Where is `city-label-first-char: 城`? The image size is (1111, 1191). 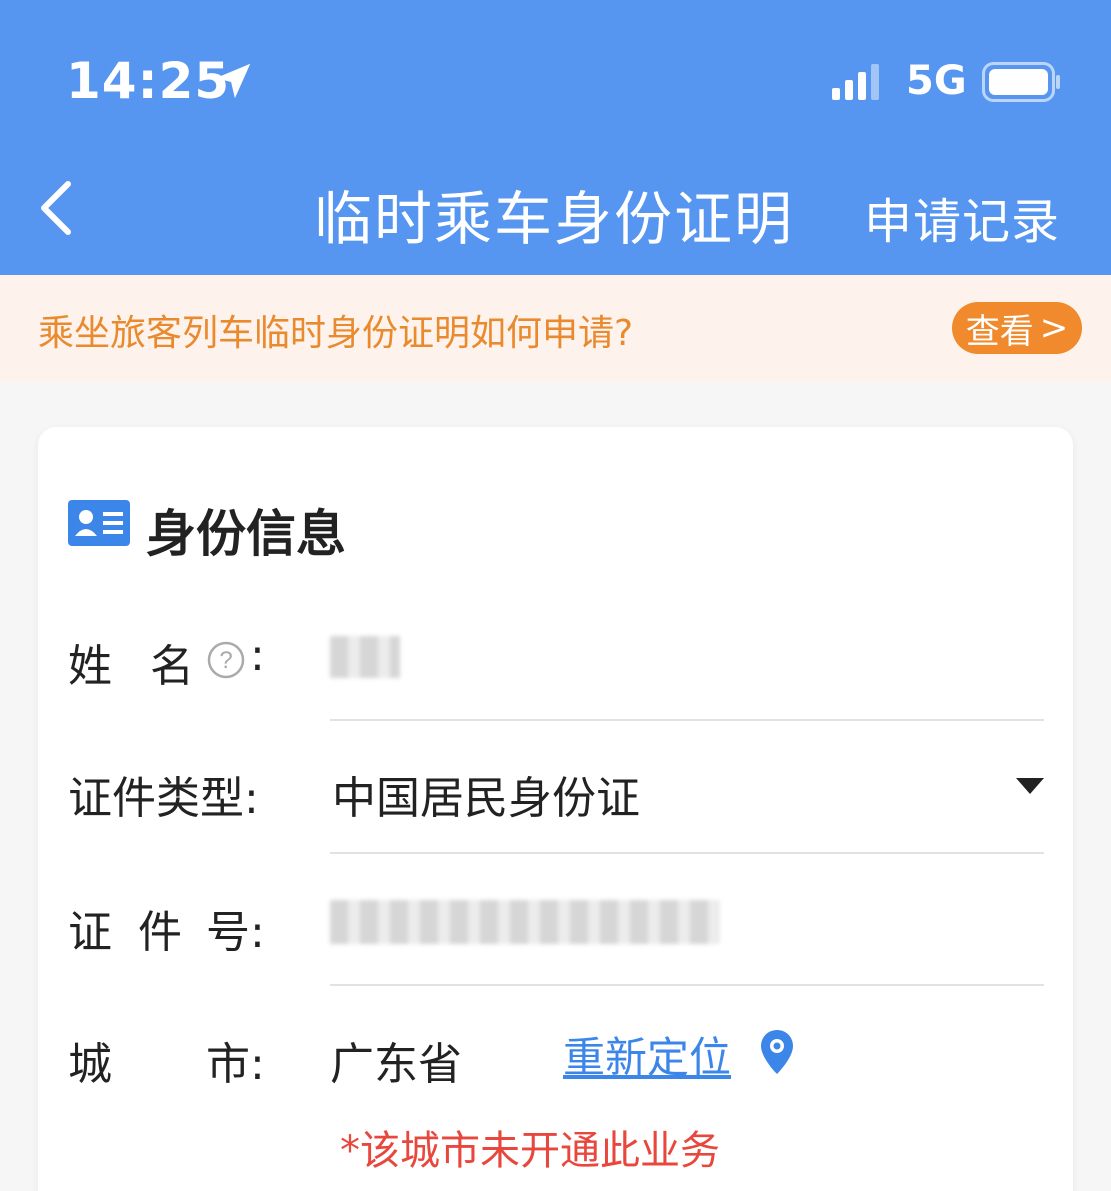 city-label-first-char: 城 is located at coordinates (90, 1064).